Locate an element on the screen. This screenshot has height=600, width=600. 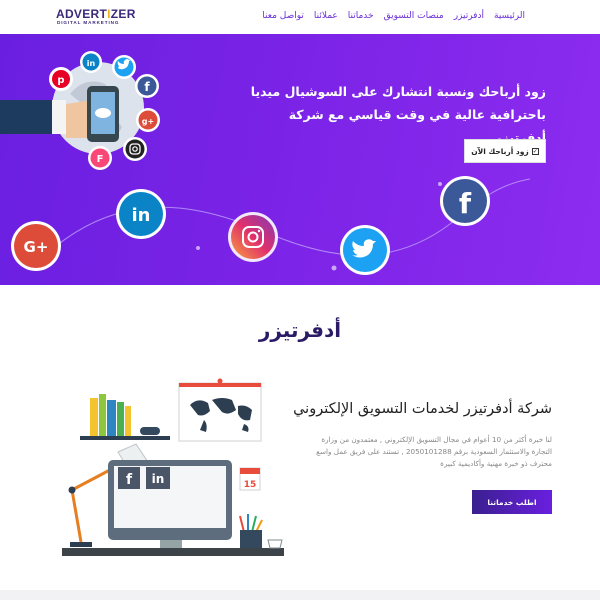
section-title: أدفرتيزر is located at coordinates (300, 330).